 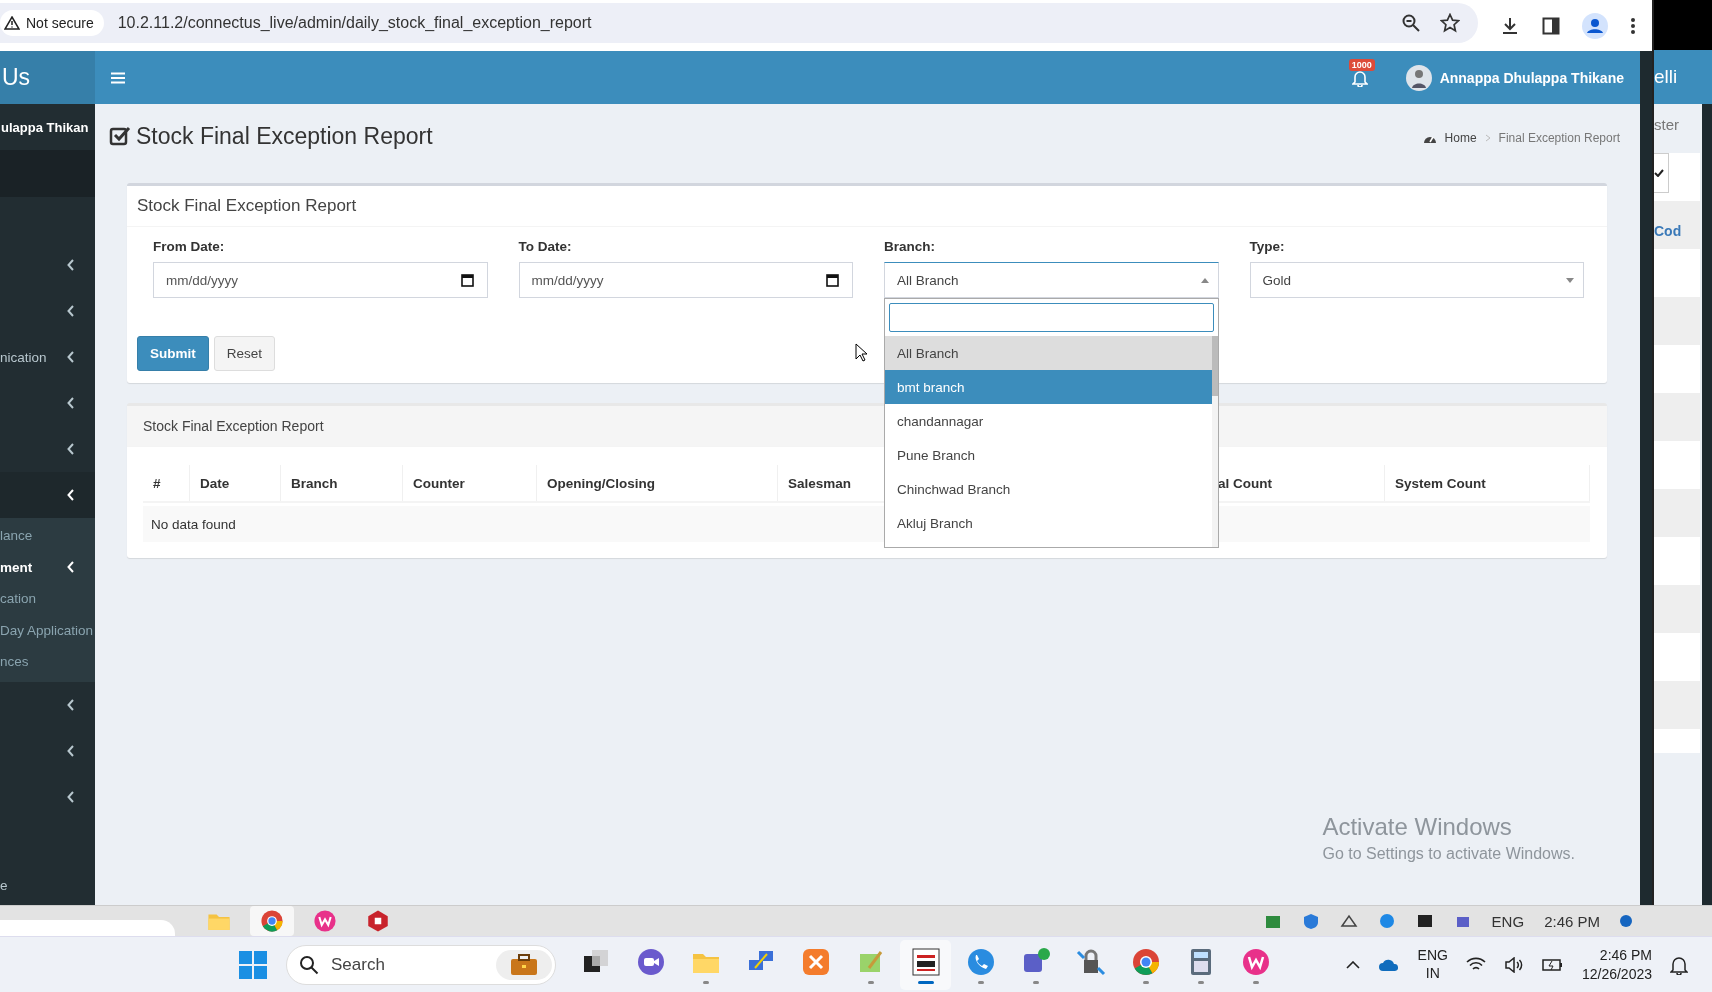 What do you see at coordinates (47, 630) in the screenshot?
I see `submenu-item: Day Application` at bounding box center [47, 630].